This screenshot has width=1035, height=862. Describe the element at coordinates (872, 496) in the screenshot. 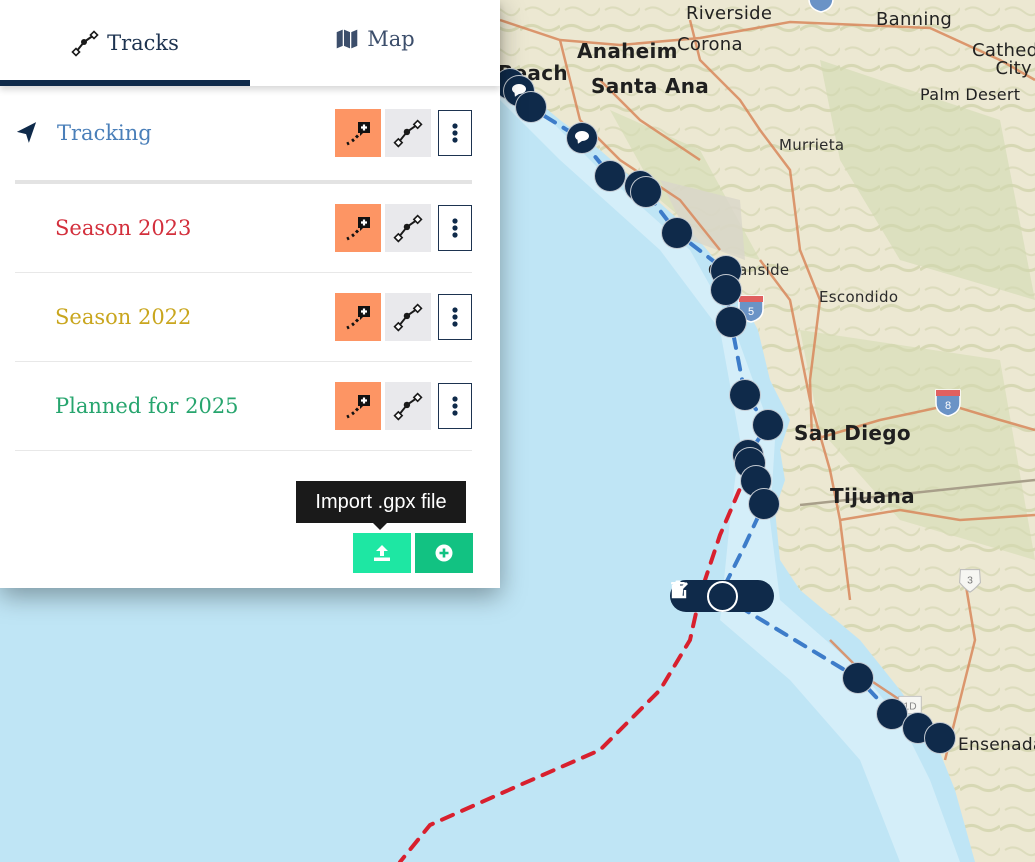

I see `city-label: Tijuana` at that location.